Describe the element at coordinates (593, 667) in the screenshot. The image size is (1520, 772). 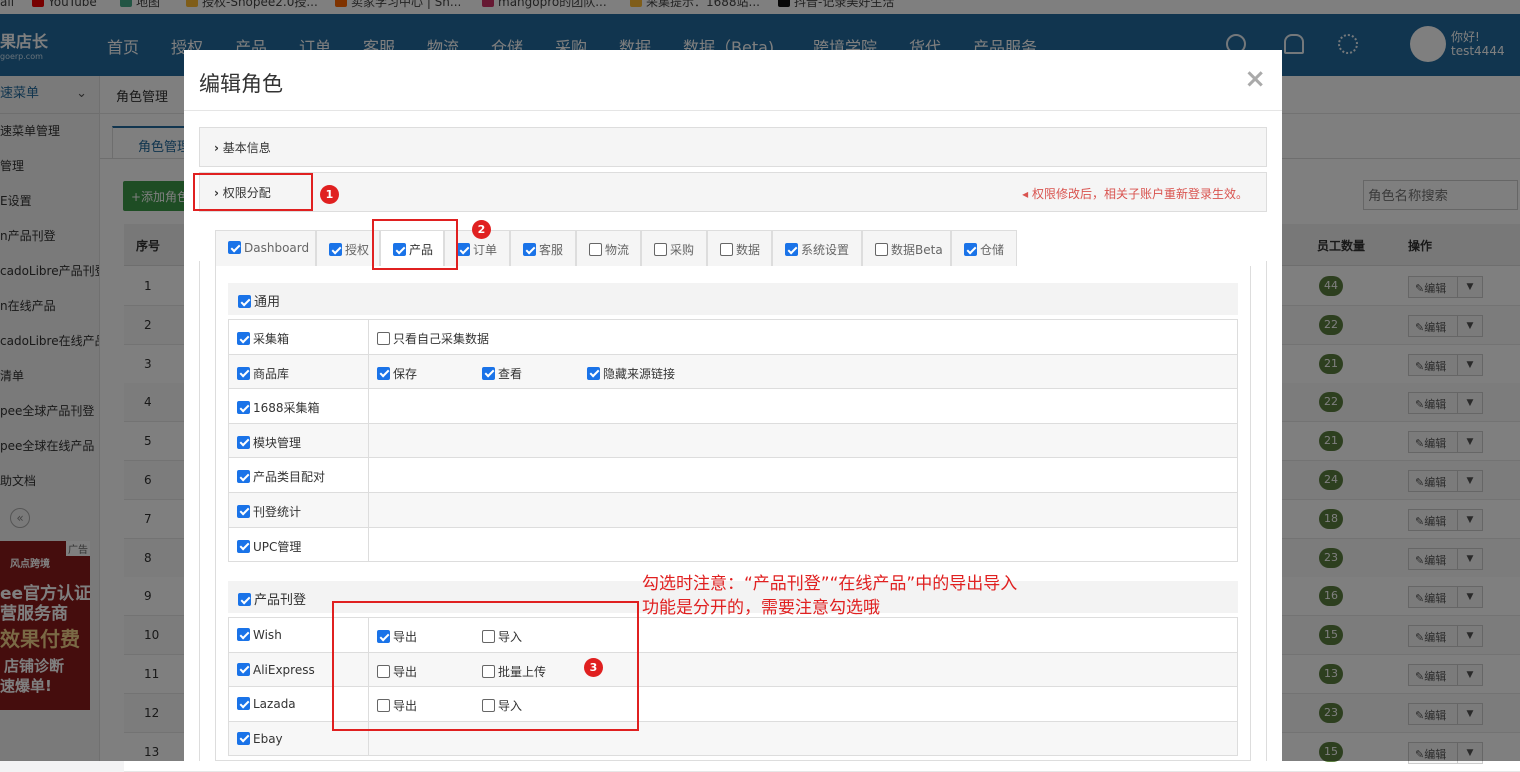
I see `annotation-marker: 3` at that location.